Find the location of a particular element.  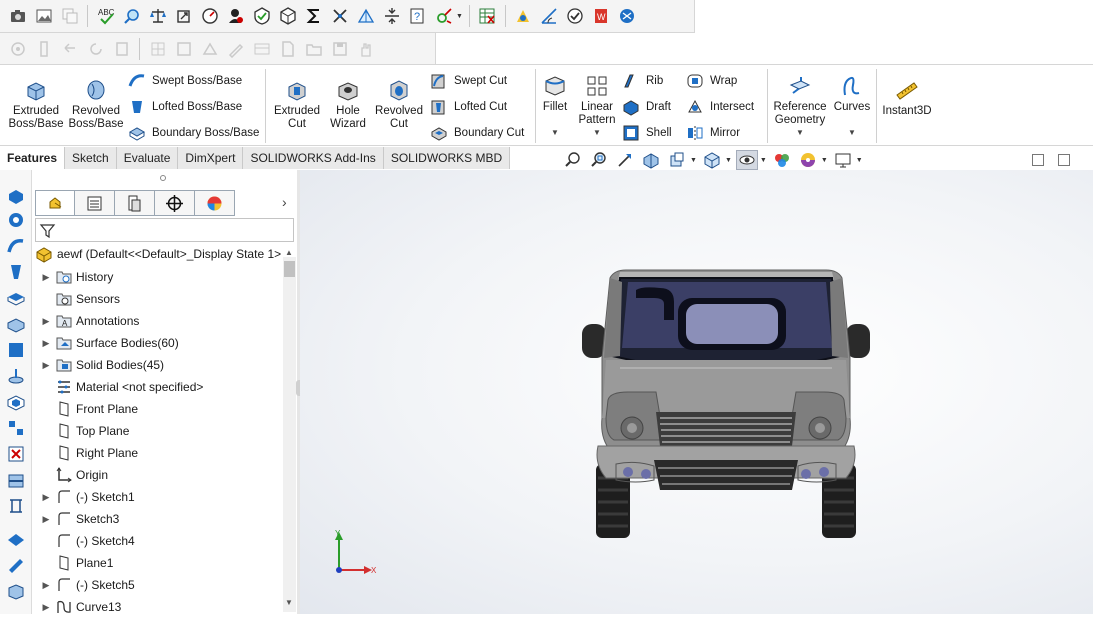

boundary-shortcut-icon is located at coordinates (16, 298).